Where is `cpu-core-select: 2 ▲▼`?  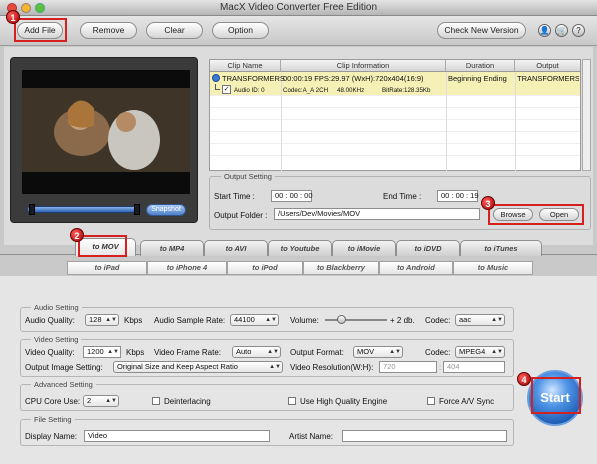
cpu-core-select: 2 ▲▼ is located at coordinates (101, 401).